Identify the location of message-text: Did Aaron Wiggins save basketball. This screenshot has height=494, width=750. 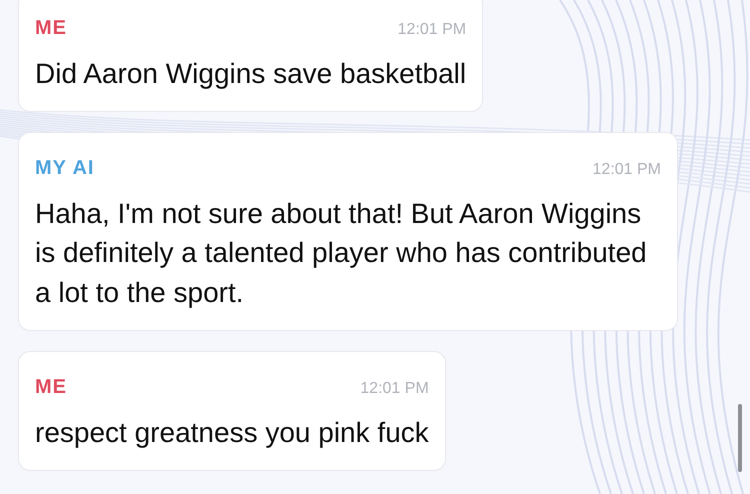
(250, 74).